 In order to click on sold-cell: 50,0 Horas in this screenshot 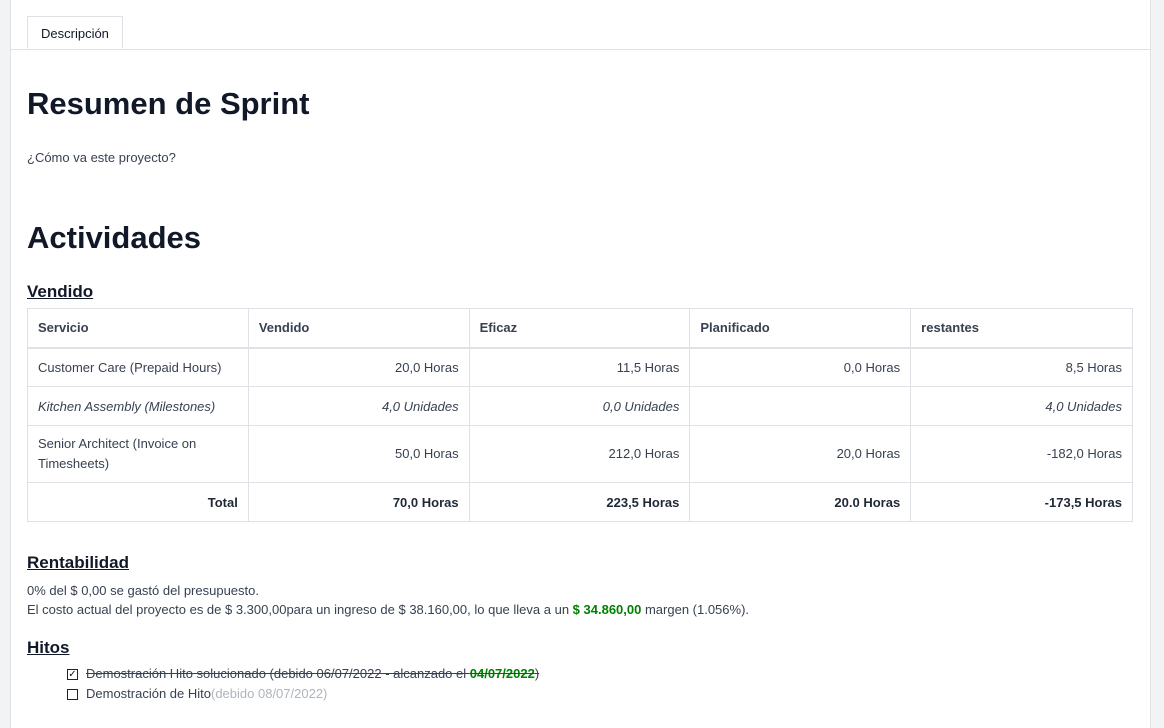, I will do `click(358, 454)`.